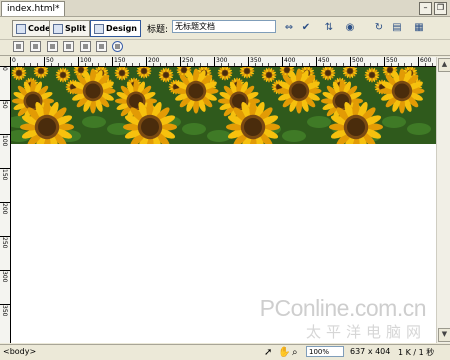 This screenshot has width=450, height=360. Describe the element at coordinates (329, 27) in the screenshot. I see `file-management-icon: ⇅` at that location.